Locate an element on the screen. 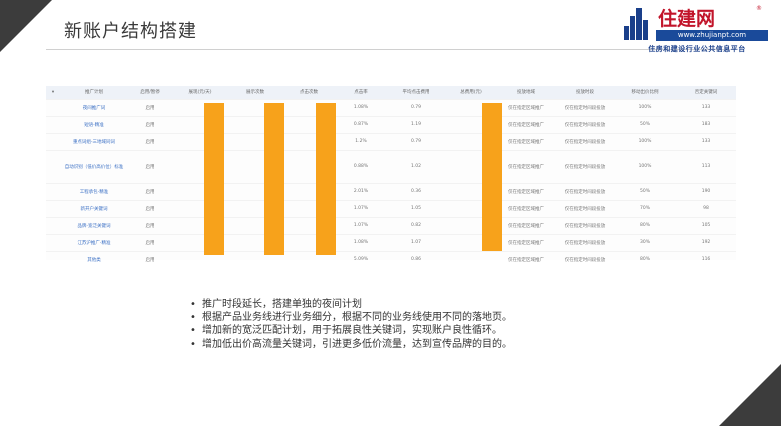 This screenshot has height=426, width=781. corner-decoration-bottom-right is located at coordinates (750, 395).